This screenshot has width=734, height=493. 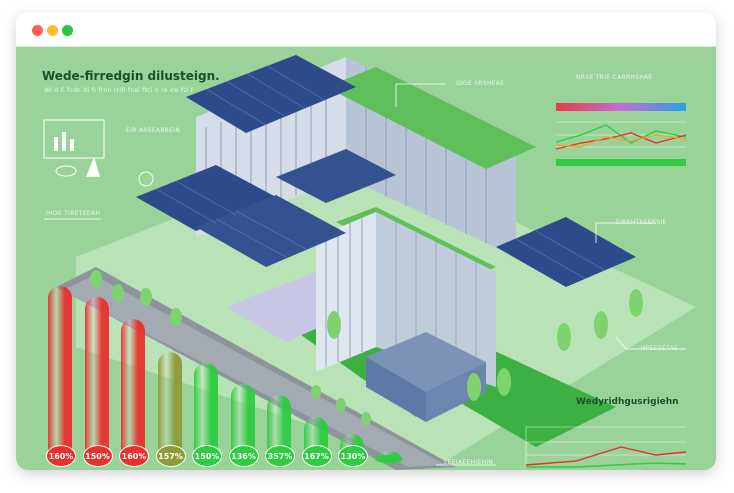 I want to click on bar-label-3: 157%, so click(x=170, y=456).